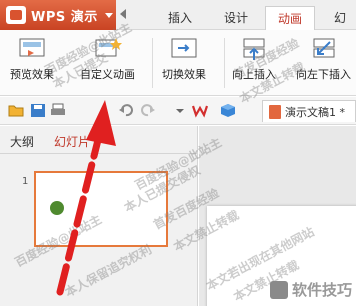 This screenshot has width=356, height=306. What do you see at coordinates (148, 110) in the screenshot?
I see `redo-icon` at bounding box center [148, 110].